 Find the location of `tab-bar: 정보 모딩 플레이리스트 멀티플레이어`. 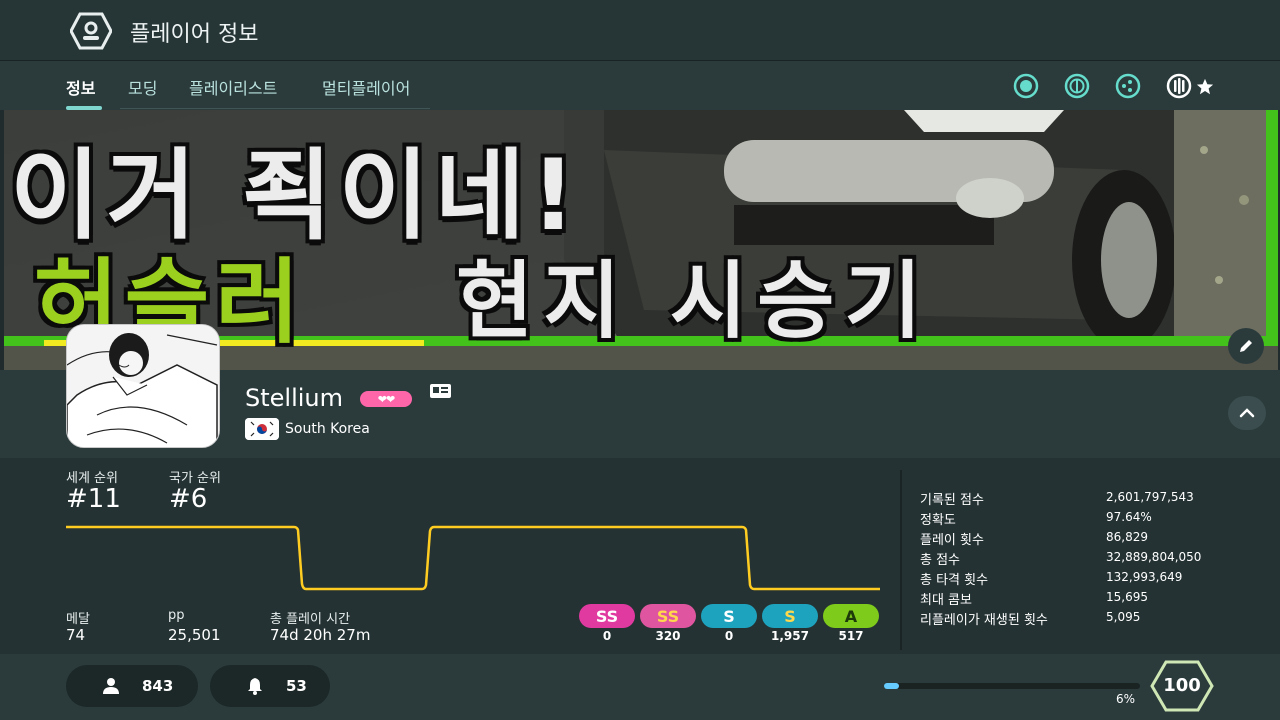

tab-bar: 정보 모딩 플레이리스트 멀티플레이어 is located at coordinates (640, 85).